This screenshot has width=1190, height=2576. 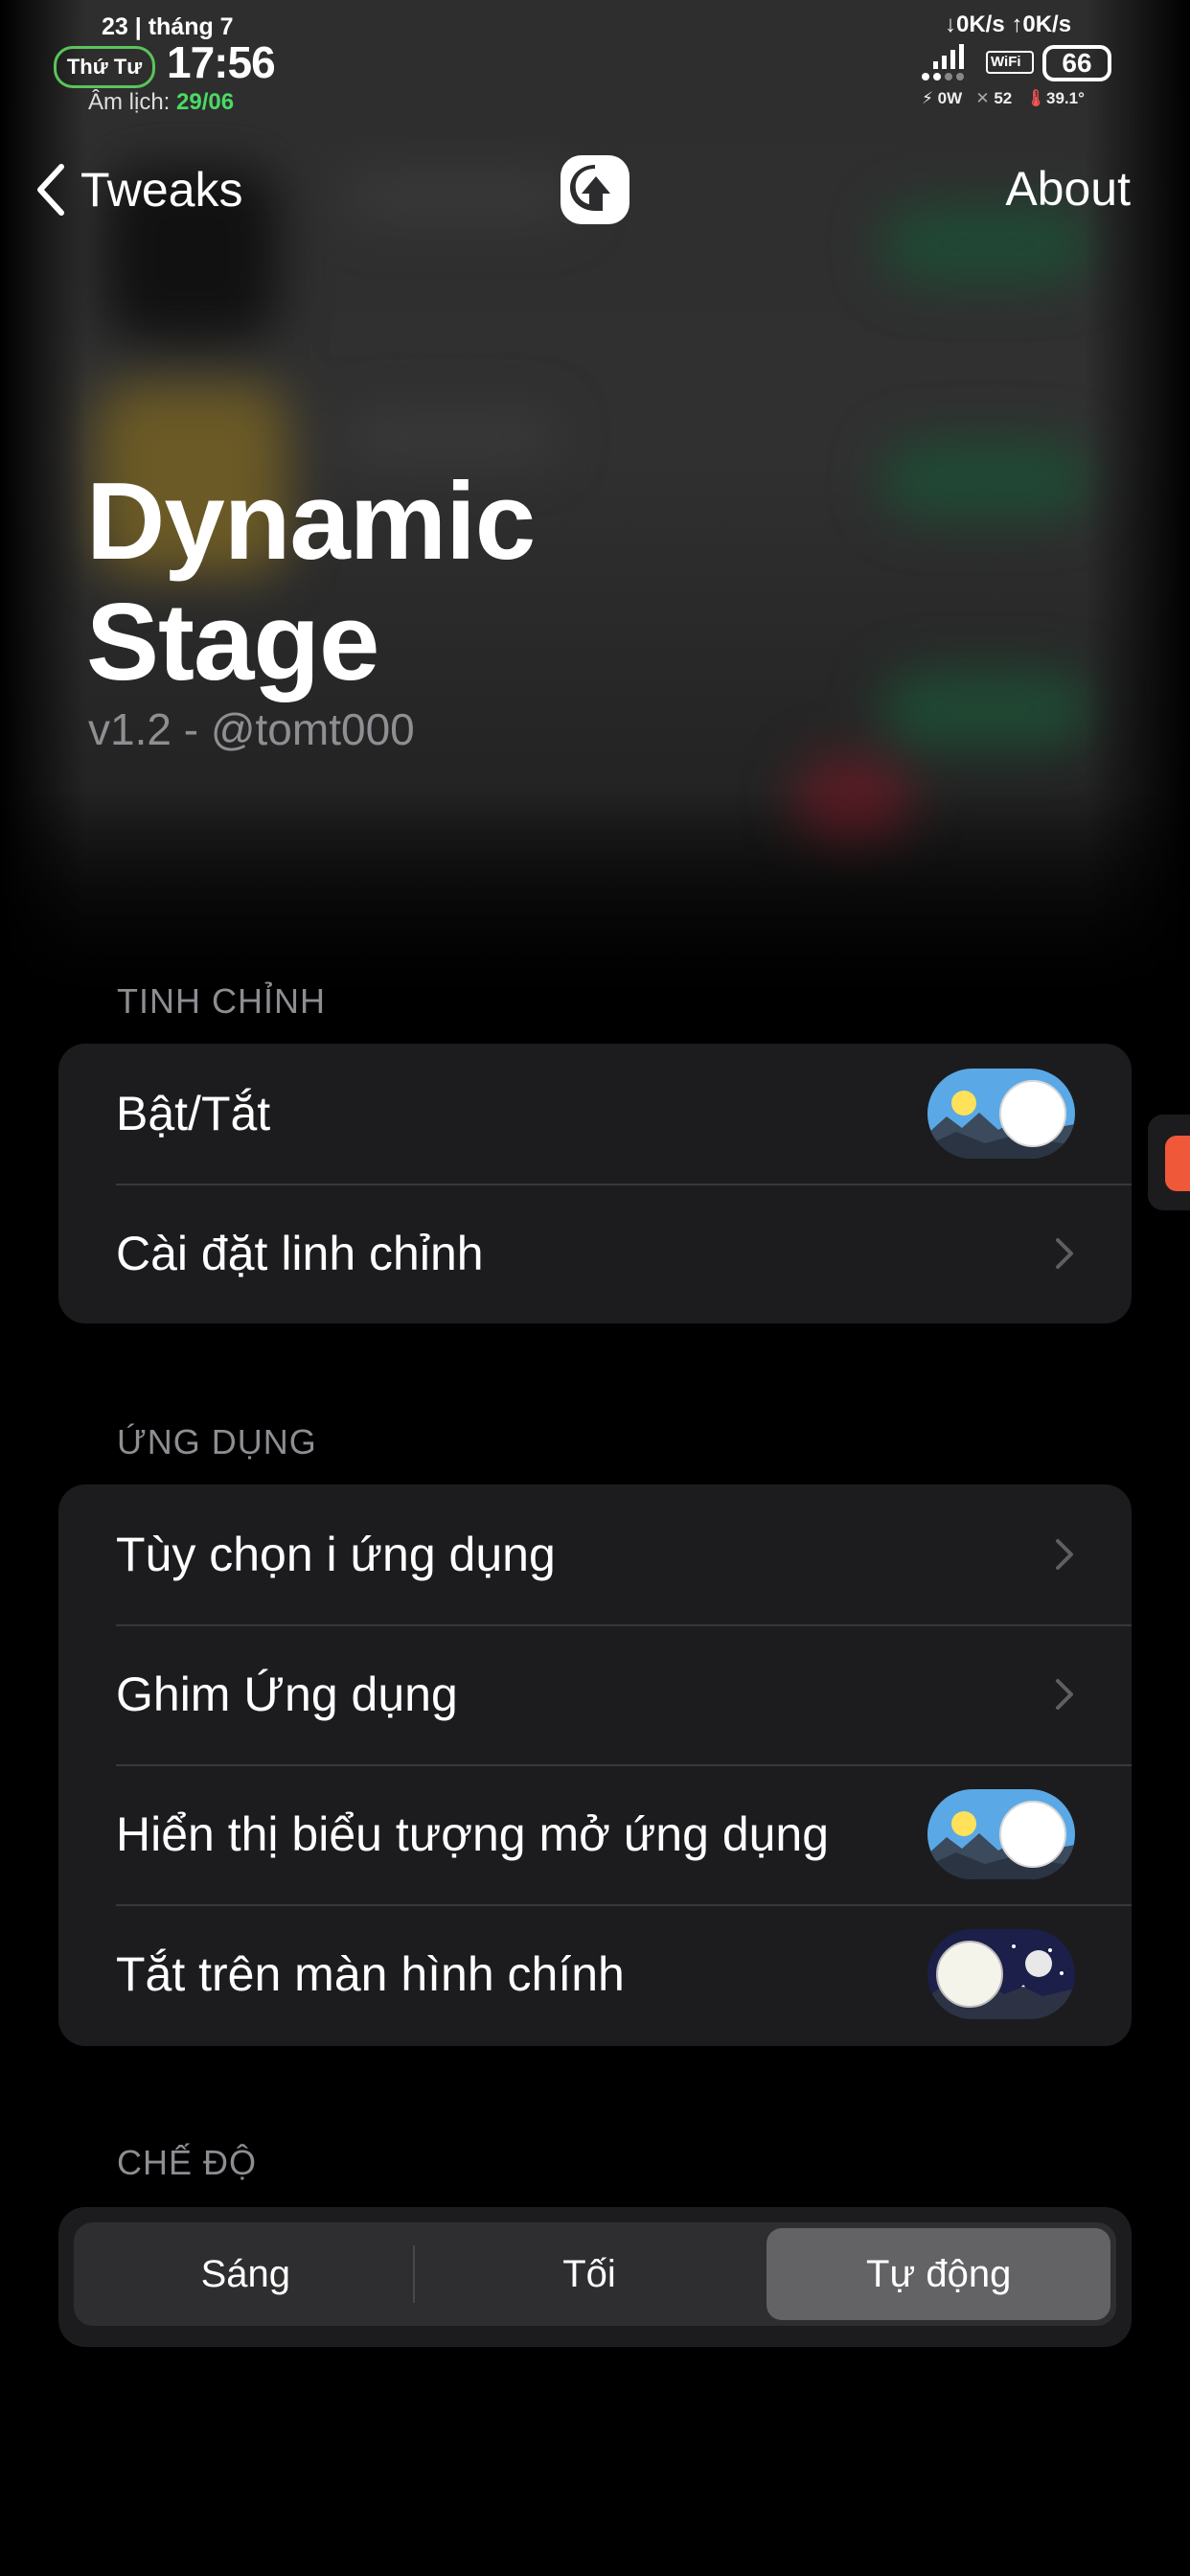 I want to click on night-toggle-icon, so click(x=1001, y=1974).